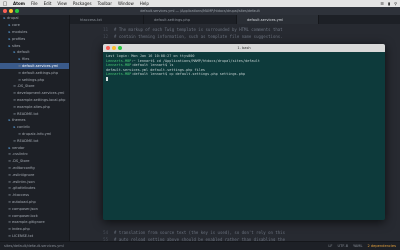 This screenshot has height=250, width=400. I want to click on menu-edit: Edit, so click(48, 3).